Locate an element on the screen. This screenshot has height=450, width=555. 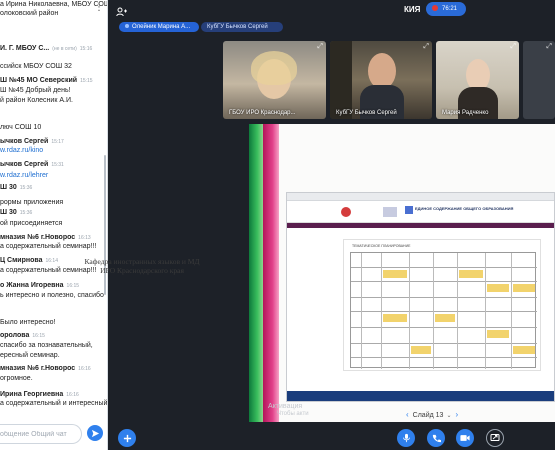
message-link: w.rdaz.ru/kino is located at coordinates (21, 150).